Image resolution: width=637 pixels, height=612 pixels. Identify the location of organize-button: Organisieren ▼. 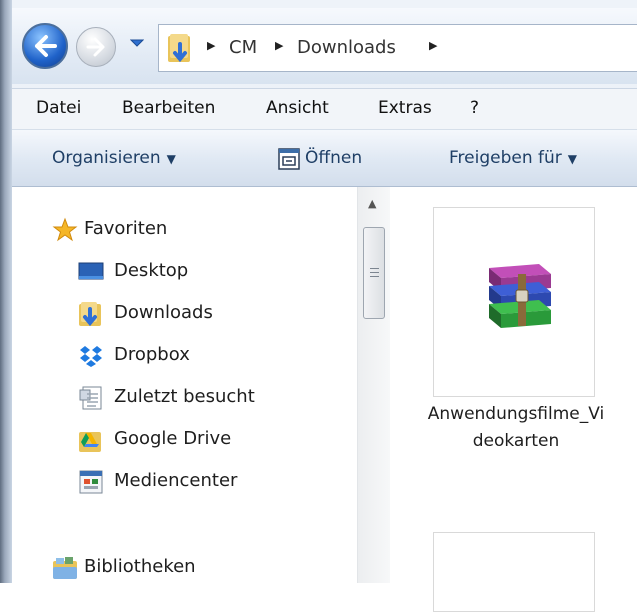
(114, 158).